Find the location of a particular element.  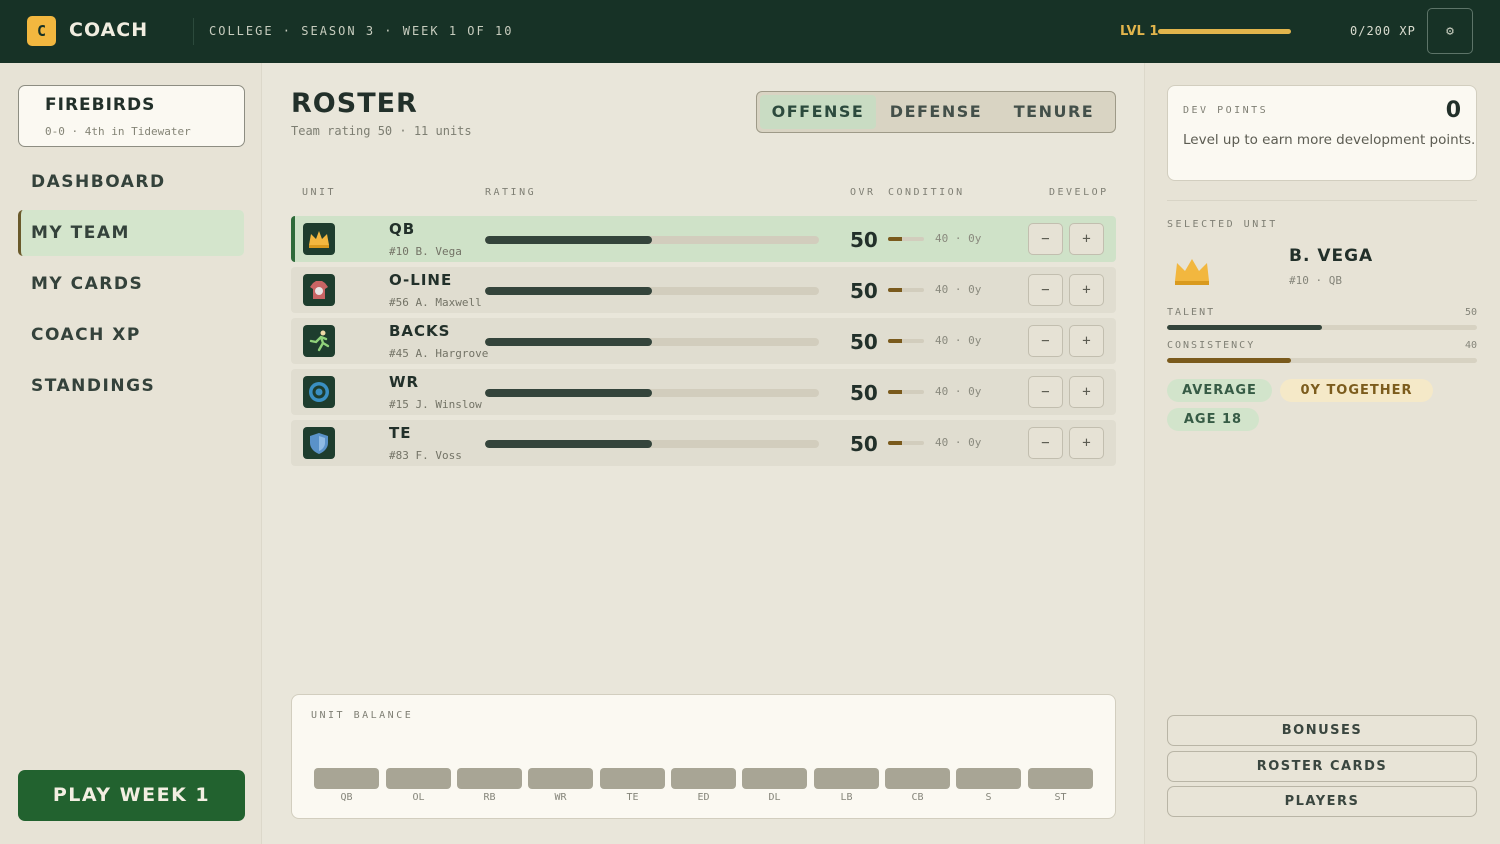

roster-row-qb: QB #10 B. Vega 50 40 · 0y − + is located at coordinates (703, 239).